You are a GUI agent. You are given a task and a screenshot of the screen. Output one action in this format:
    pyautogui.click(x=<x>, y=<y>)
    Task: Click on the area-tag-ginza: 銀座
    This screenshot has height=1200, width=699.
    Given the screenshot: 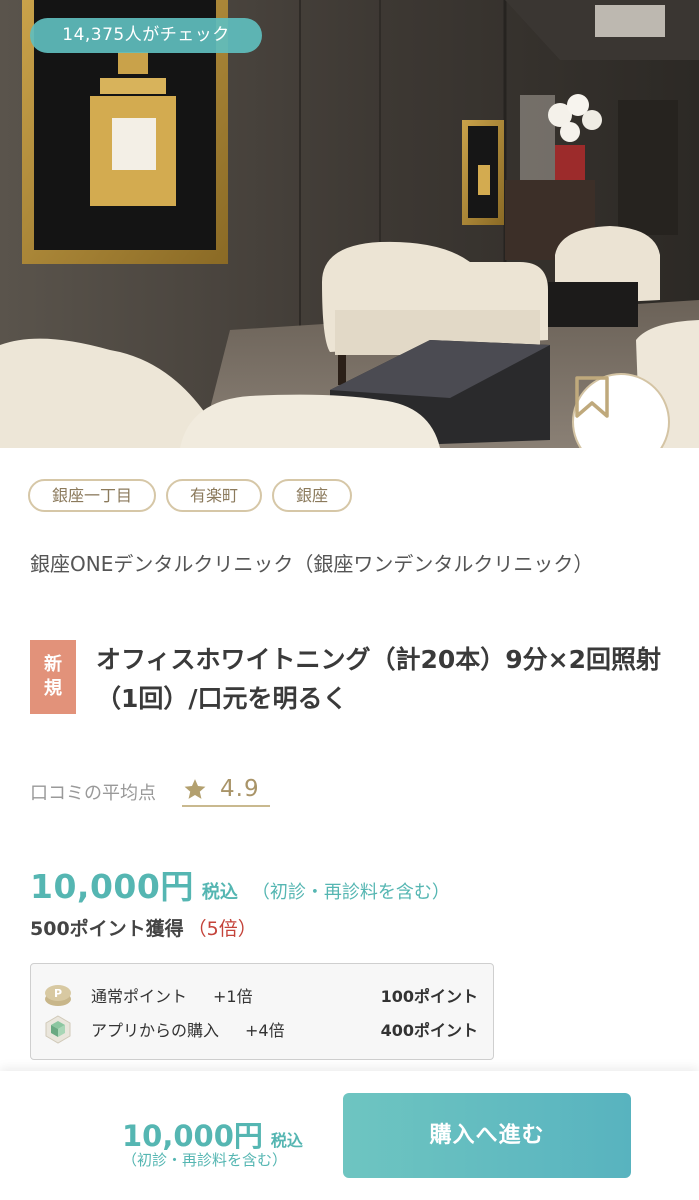 What is the action you would take?
    pyautogui.click(x=312, y=495)
    